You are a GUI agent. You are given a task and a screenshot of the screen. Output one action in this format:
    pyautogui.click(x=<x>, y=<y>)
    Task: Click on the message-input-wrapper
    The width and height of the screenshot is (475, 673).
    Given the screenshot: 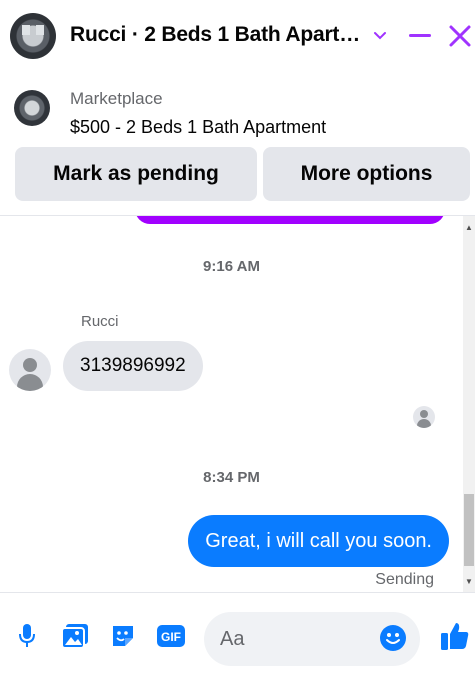 What is the action you would take?
    pyautogui.click(x=312, y=639)
    